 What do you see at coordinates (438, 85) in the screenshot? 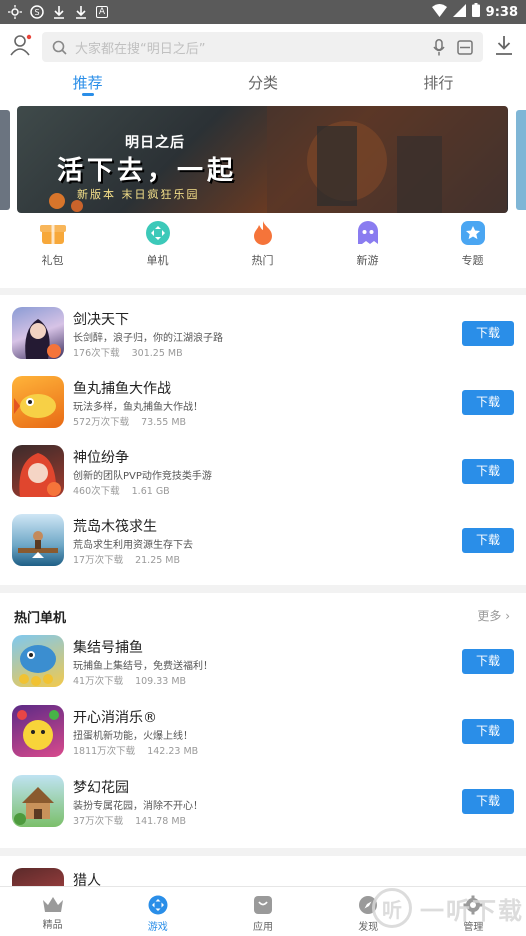
I see `tab-ranking: 排行` at bounding box center [438, 85].